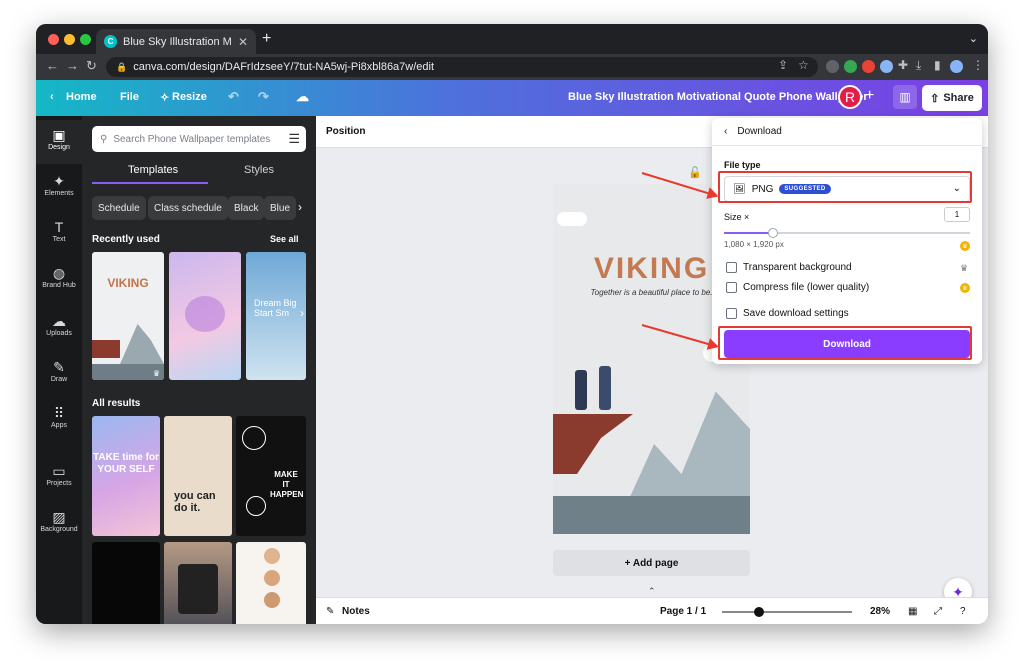 This screenshot has width=1024, height=671. What do you see at coordinates (263, 97) in the screenshot?
I see `redo-icon: ↷` at bounding box center [263, 97].